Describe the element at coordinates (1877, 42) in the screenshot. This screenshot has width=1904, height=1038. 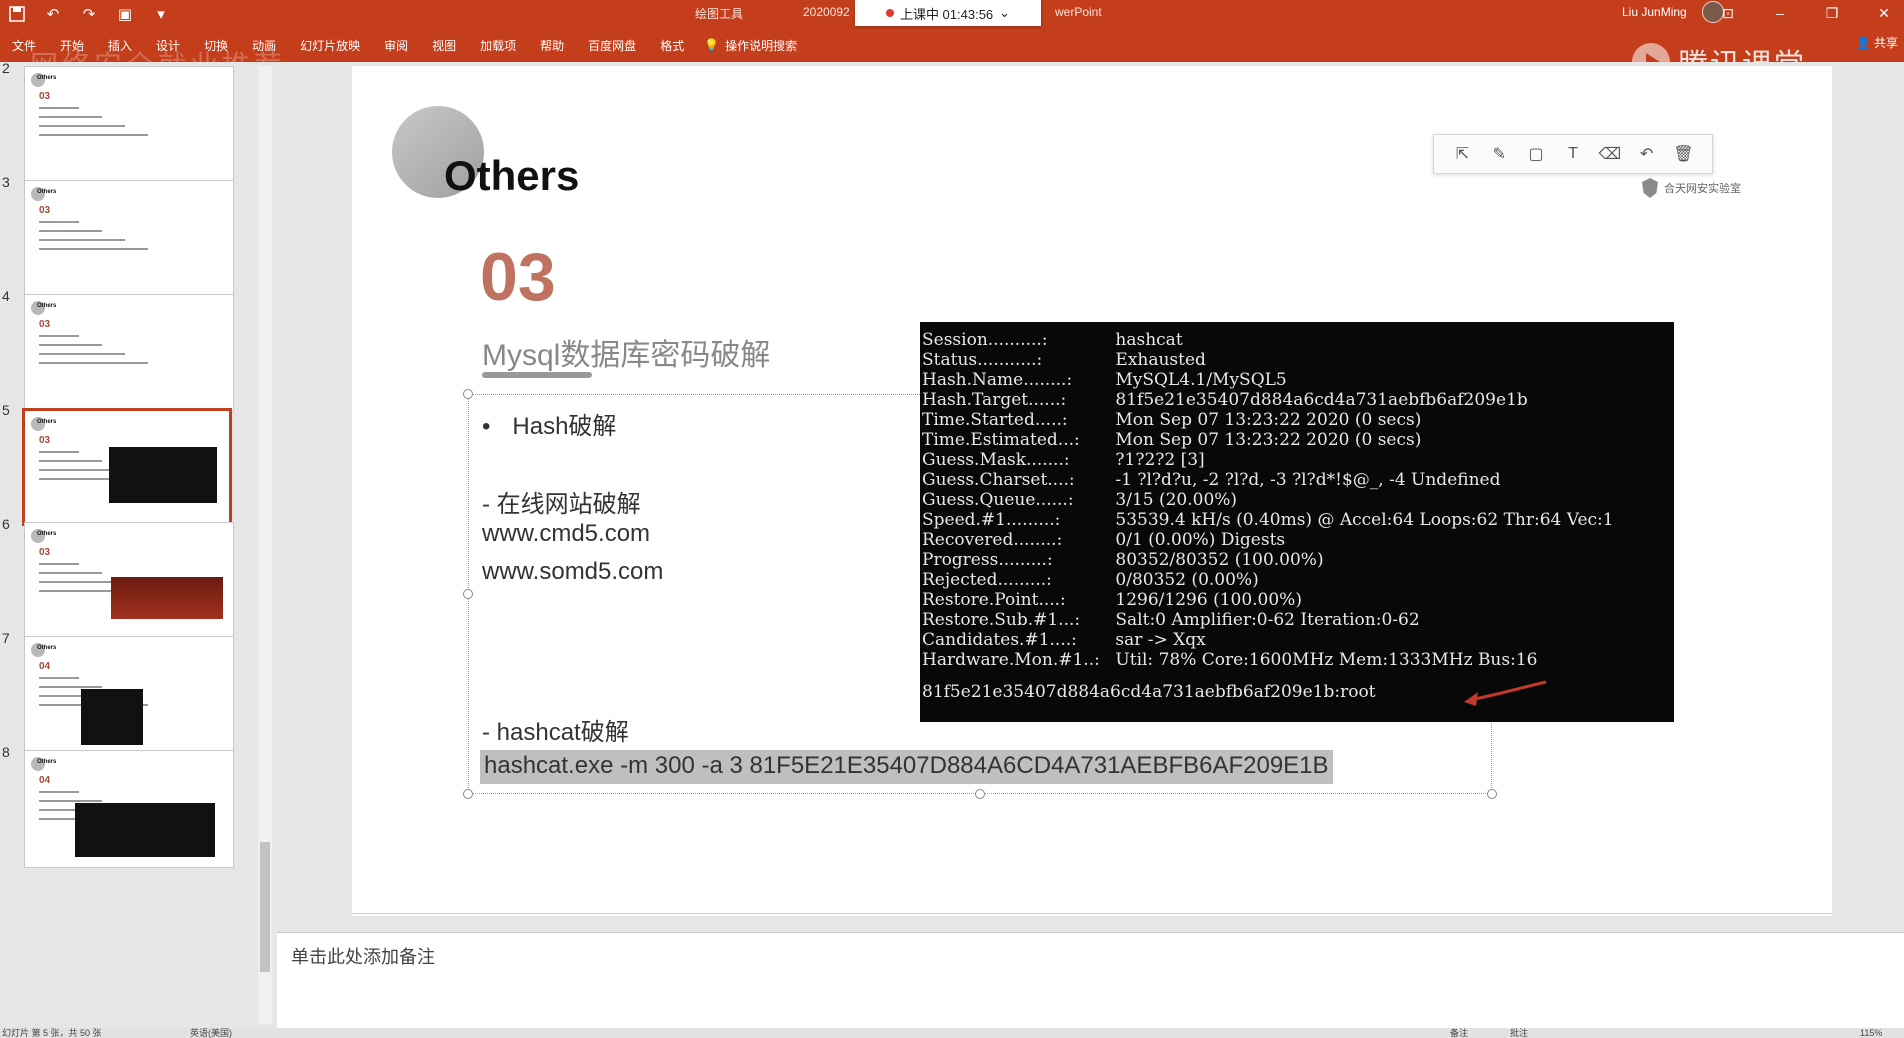
I see `share-button: 👤 共享` at that location.